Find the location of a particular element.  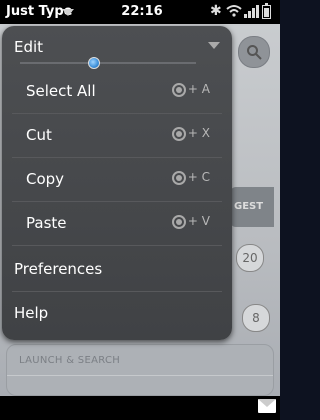

menu-item-select-all: Select All + A is located at coordinates (117, 92).